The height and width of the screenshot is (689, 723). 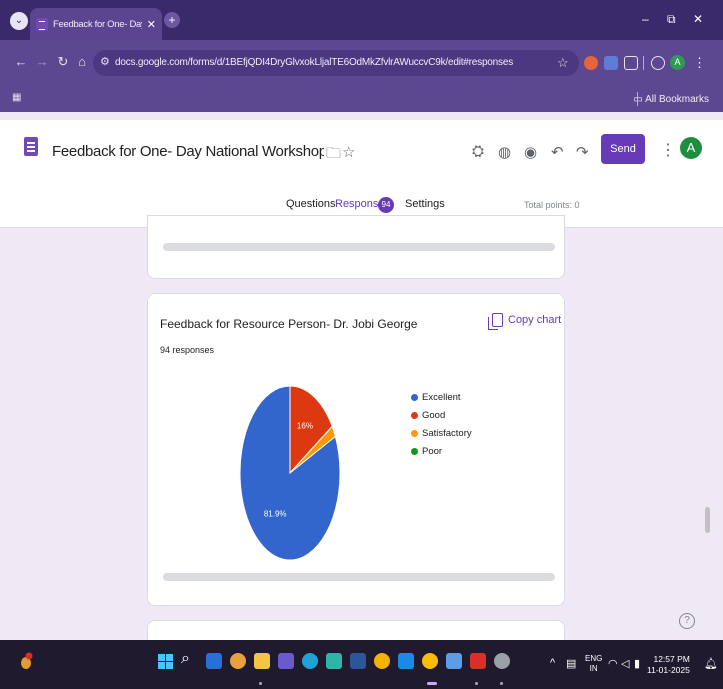 I want to click on extensions-puzzle-icon, so click(x=631, y=63).